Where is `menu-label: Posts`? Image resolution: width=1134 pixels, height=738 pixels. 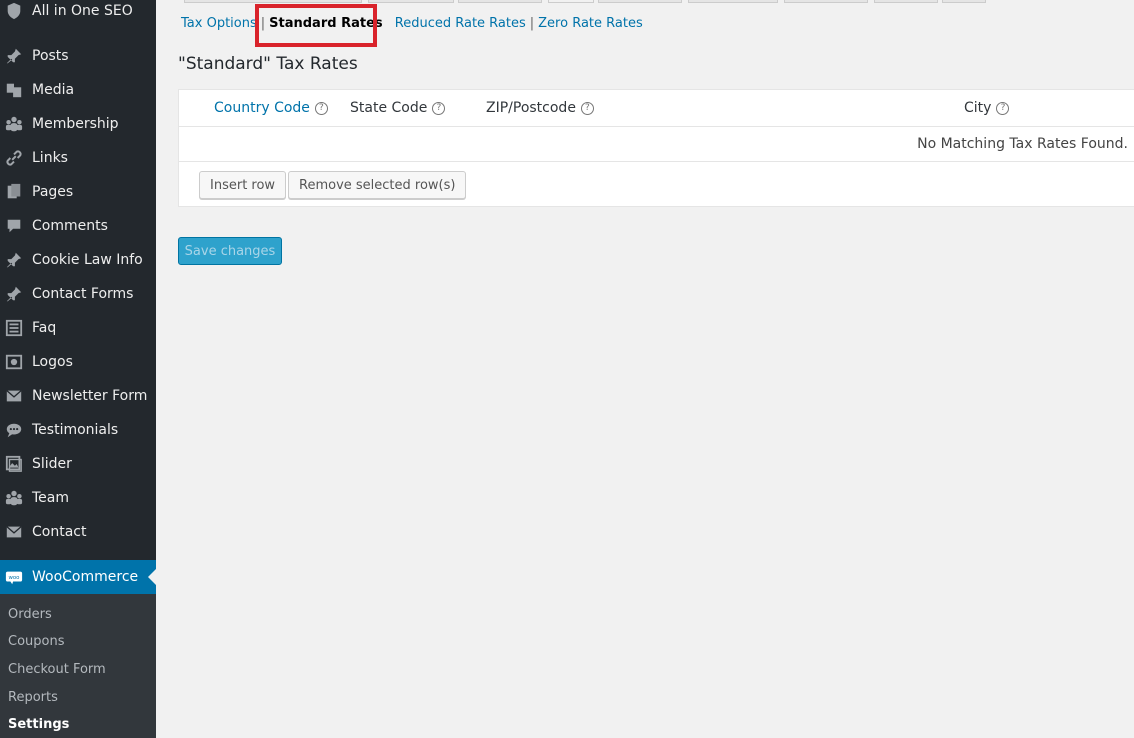
menu-label: Posts is located at coordinates (50, 56).